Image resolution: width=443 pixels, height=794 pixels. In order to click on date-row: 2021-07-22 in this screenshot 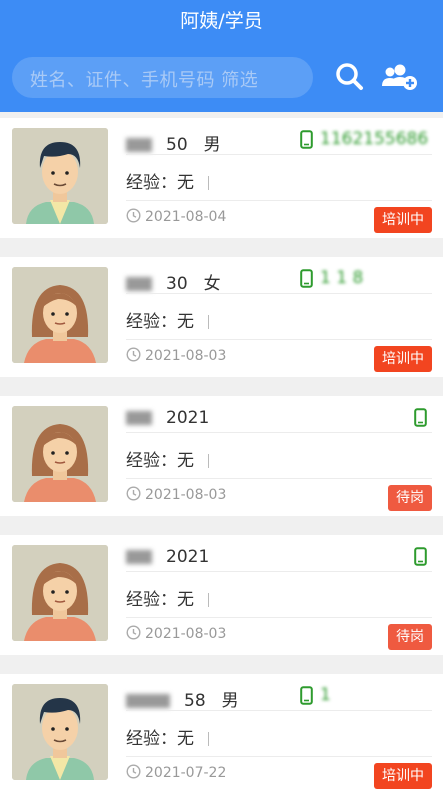, I will do `click(176, 772)`.